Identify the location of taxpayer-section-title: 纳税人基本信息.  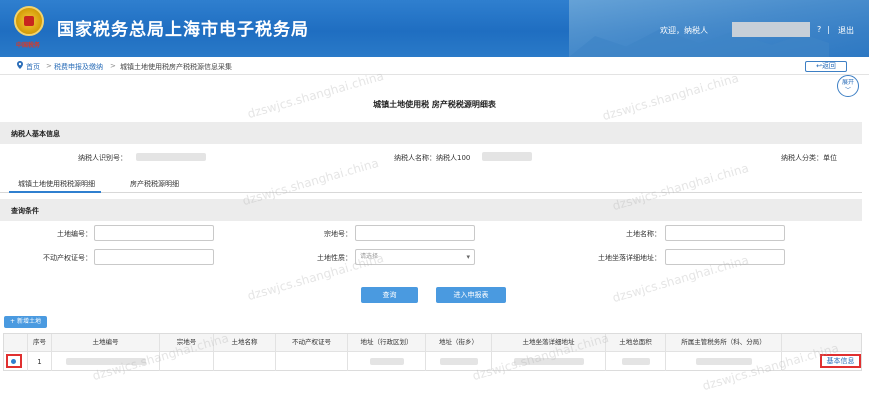
(35, 134).